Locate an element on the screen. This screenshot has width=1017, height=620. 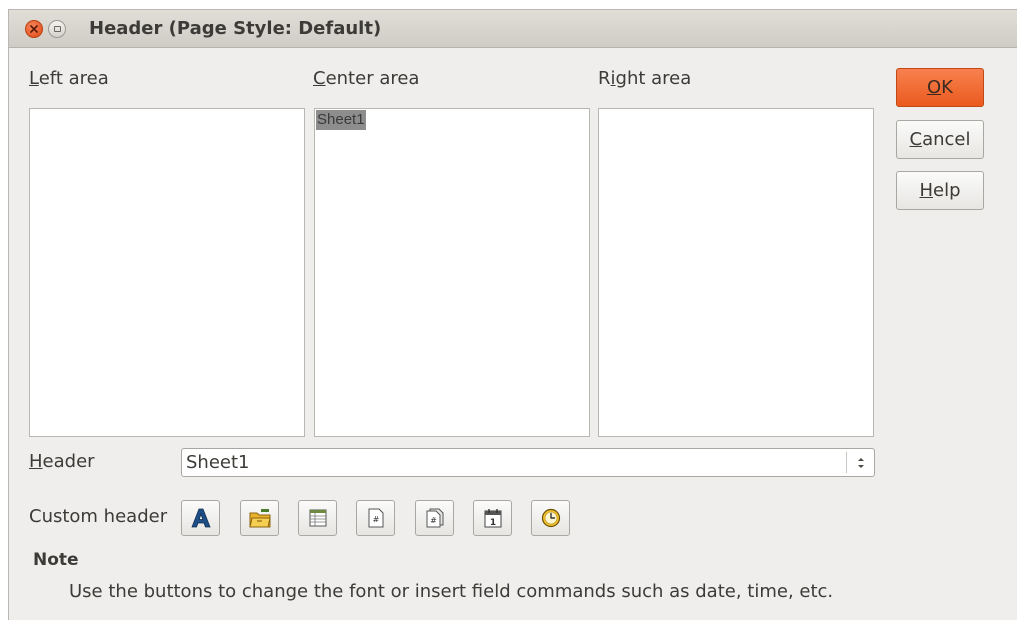
center-area-selected-text: Sheet1 is located at coordinates (341, 120).